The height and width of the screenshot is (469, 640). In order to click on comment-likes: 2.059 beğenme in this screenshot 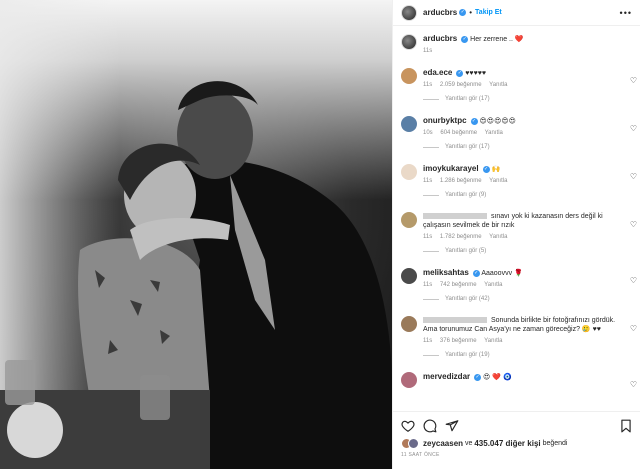, I will do `click(461, 85)`.